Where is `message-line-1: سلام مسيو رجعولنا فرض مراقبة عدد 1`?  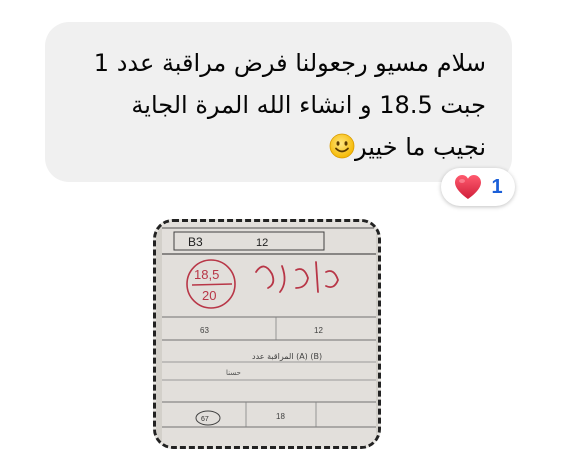 message-line-1: سلام مسيو رجعولنا فرض مراقبة عدد 1 is located at coordinates (289, 63).